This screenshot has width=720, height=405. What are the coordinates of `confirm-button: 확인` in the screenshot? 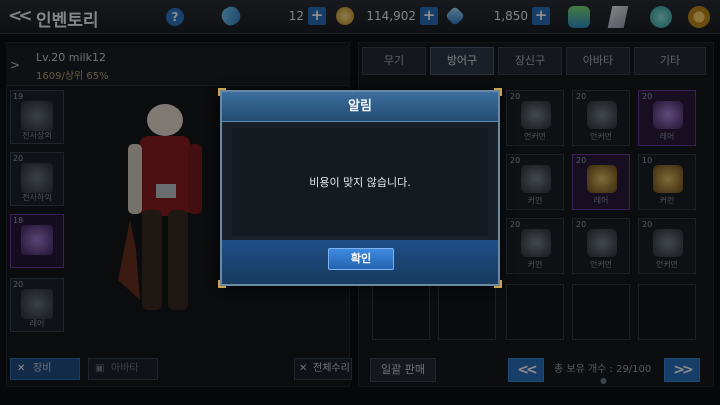 It's located at (361, 259).